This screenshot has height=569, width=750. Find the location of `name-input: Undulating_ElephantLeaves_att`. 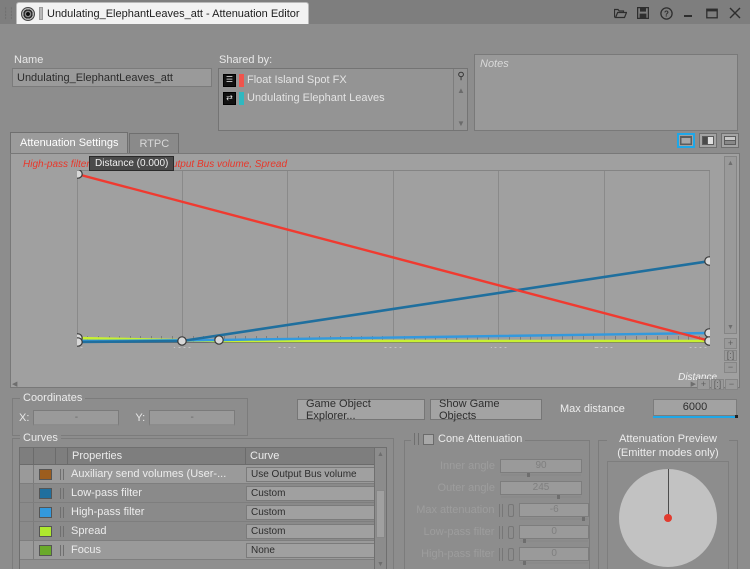

name-input: Undulating_ElephantLeaves_att is located at coordinates (112, 77).